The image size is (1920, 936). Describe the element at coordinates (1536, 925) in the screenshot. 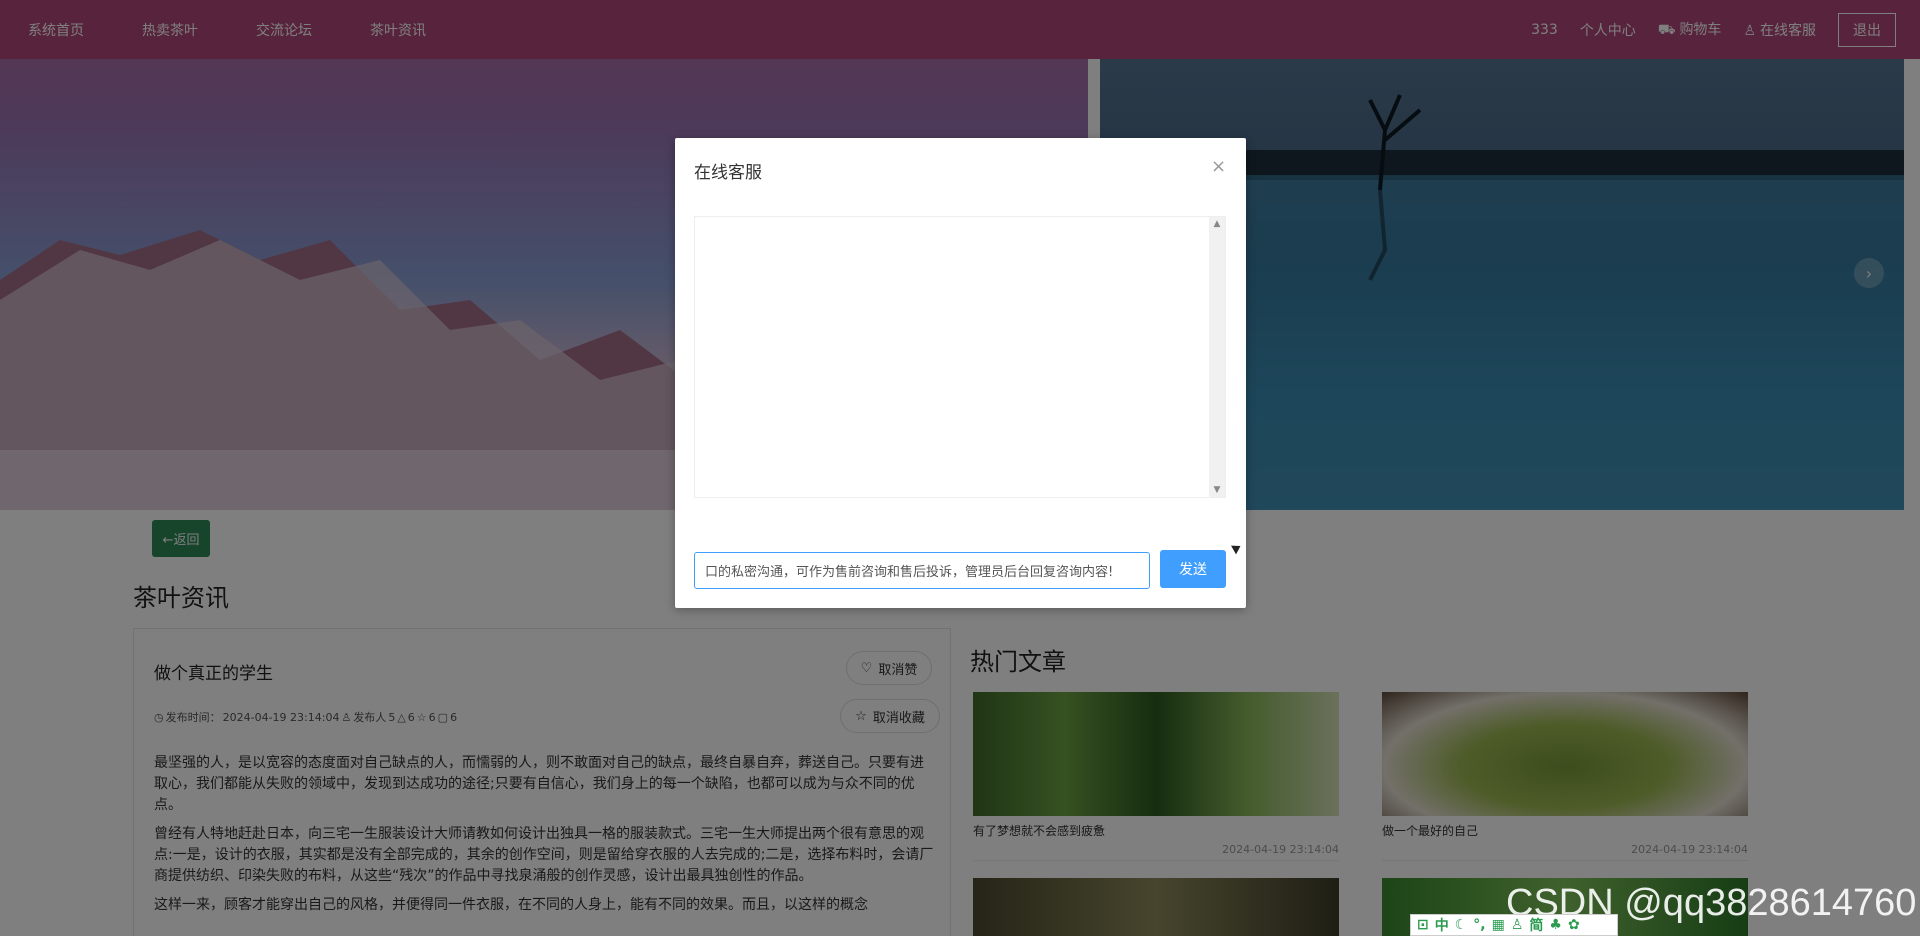

I see `ime-simplified: 简` at that location.